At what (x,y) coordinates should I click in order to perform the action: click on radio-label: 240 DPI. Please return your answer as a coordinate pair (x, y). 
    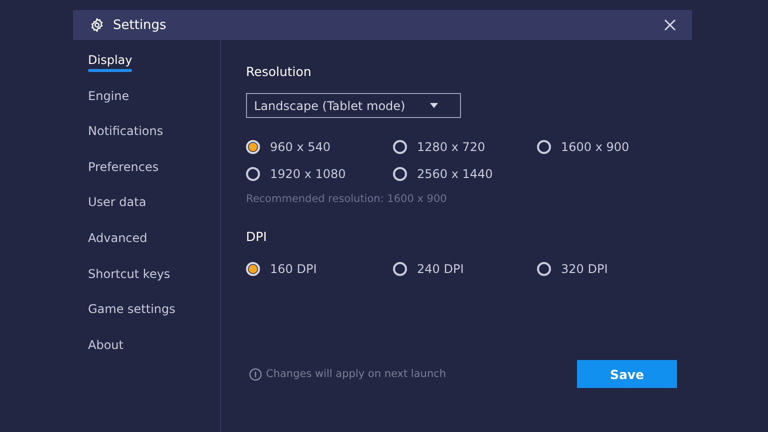
    Looking at the image, I should click on (440, 269).